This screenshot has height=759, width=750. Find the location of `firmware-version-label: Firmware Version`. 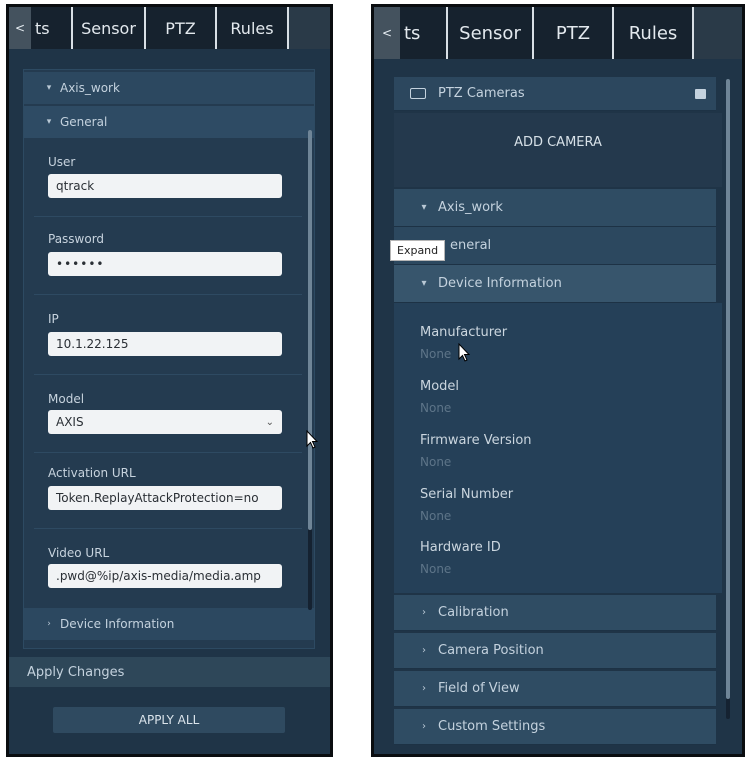

firmware-version-label: Firmware Version is located at coordinates (476, 440).